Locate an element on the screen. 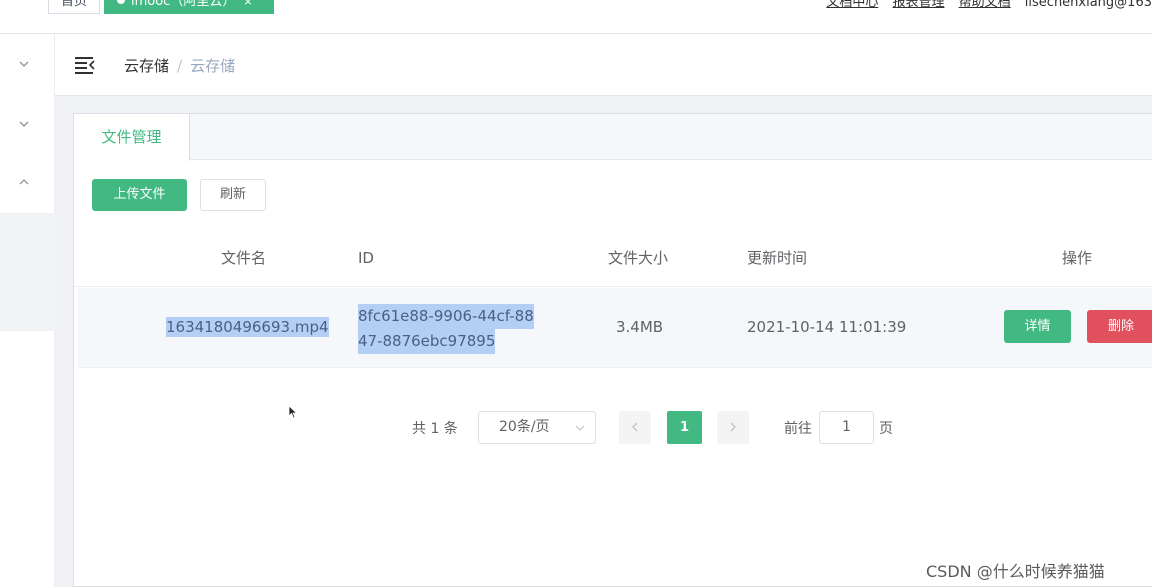 Image resolution: width=1152 pixels, height=587 pixels. cell-file-size: 3.4MB is located at coordinates (640, 327).